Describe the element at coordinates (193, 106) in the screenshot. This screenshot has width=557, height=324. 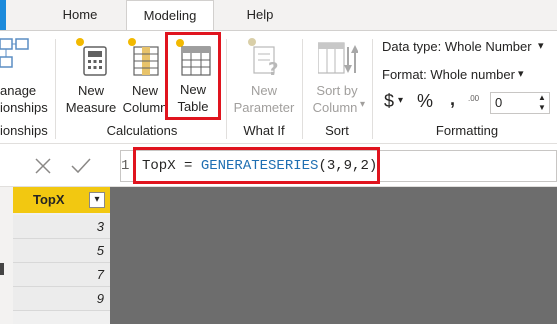
I see `new-table-line2: Table` at that location.